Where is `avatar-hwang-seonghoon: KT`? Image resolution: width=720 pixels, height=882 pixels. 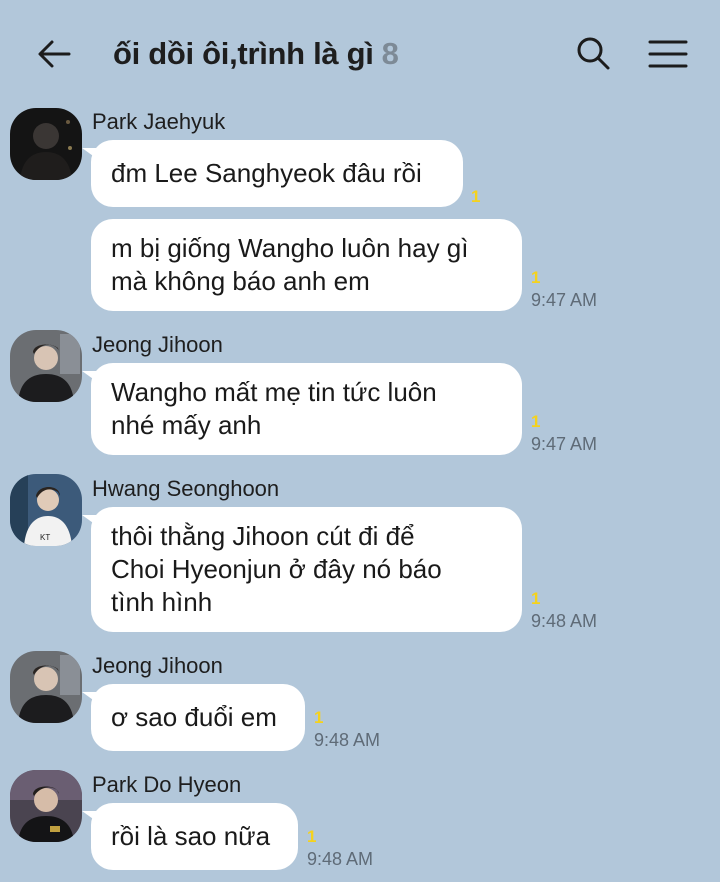
avatar-hwang-seonghoon: KT is located at coordinates (46, 510).